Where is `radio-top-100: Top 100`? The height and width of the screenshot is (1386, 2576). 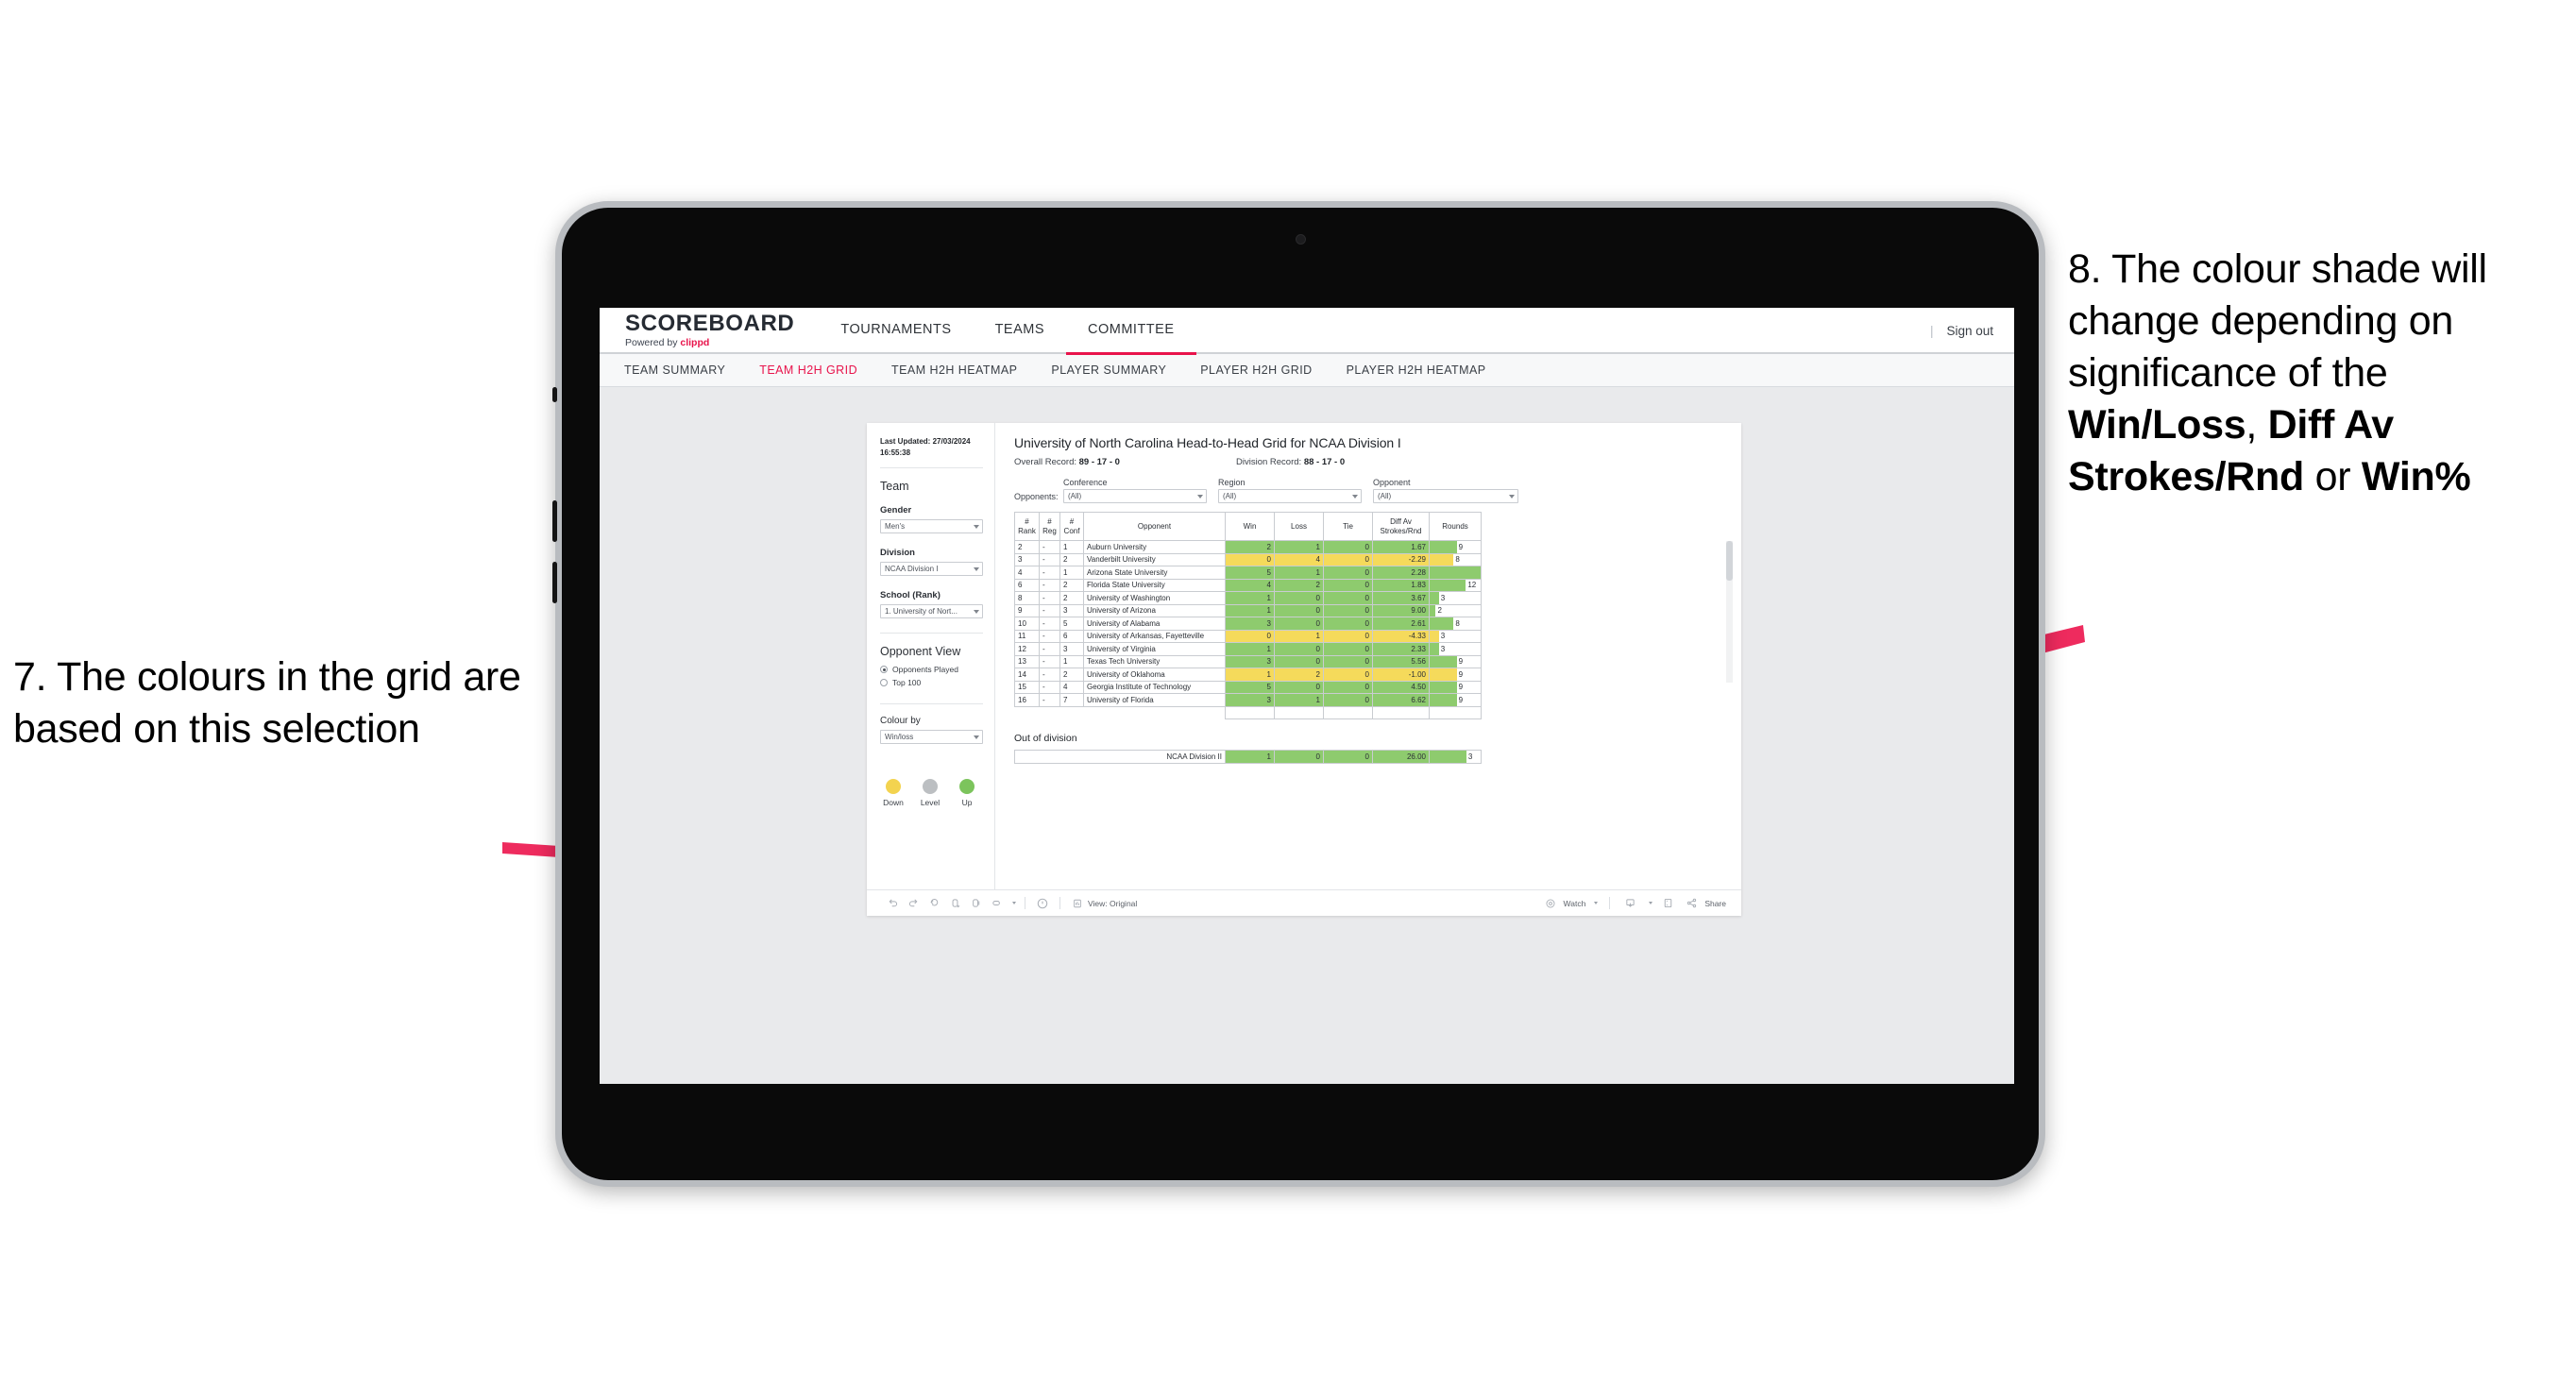 radio-top-100: Top 100 is located at coordinates (931, 682).